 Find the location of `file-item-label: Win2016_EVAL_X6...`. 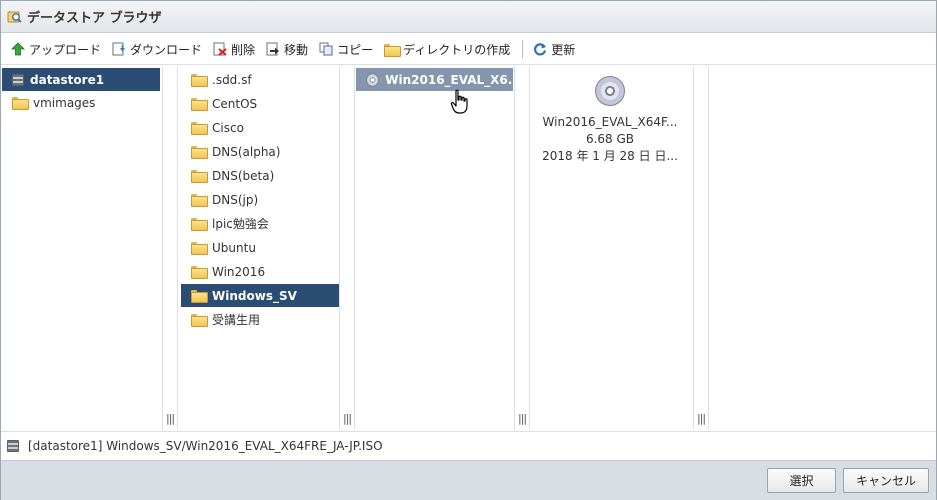

file-item-label: Win2016_EVAL_X6... is located at coordinates (449, 79).